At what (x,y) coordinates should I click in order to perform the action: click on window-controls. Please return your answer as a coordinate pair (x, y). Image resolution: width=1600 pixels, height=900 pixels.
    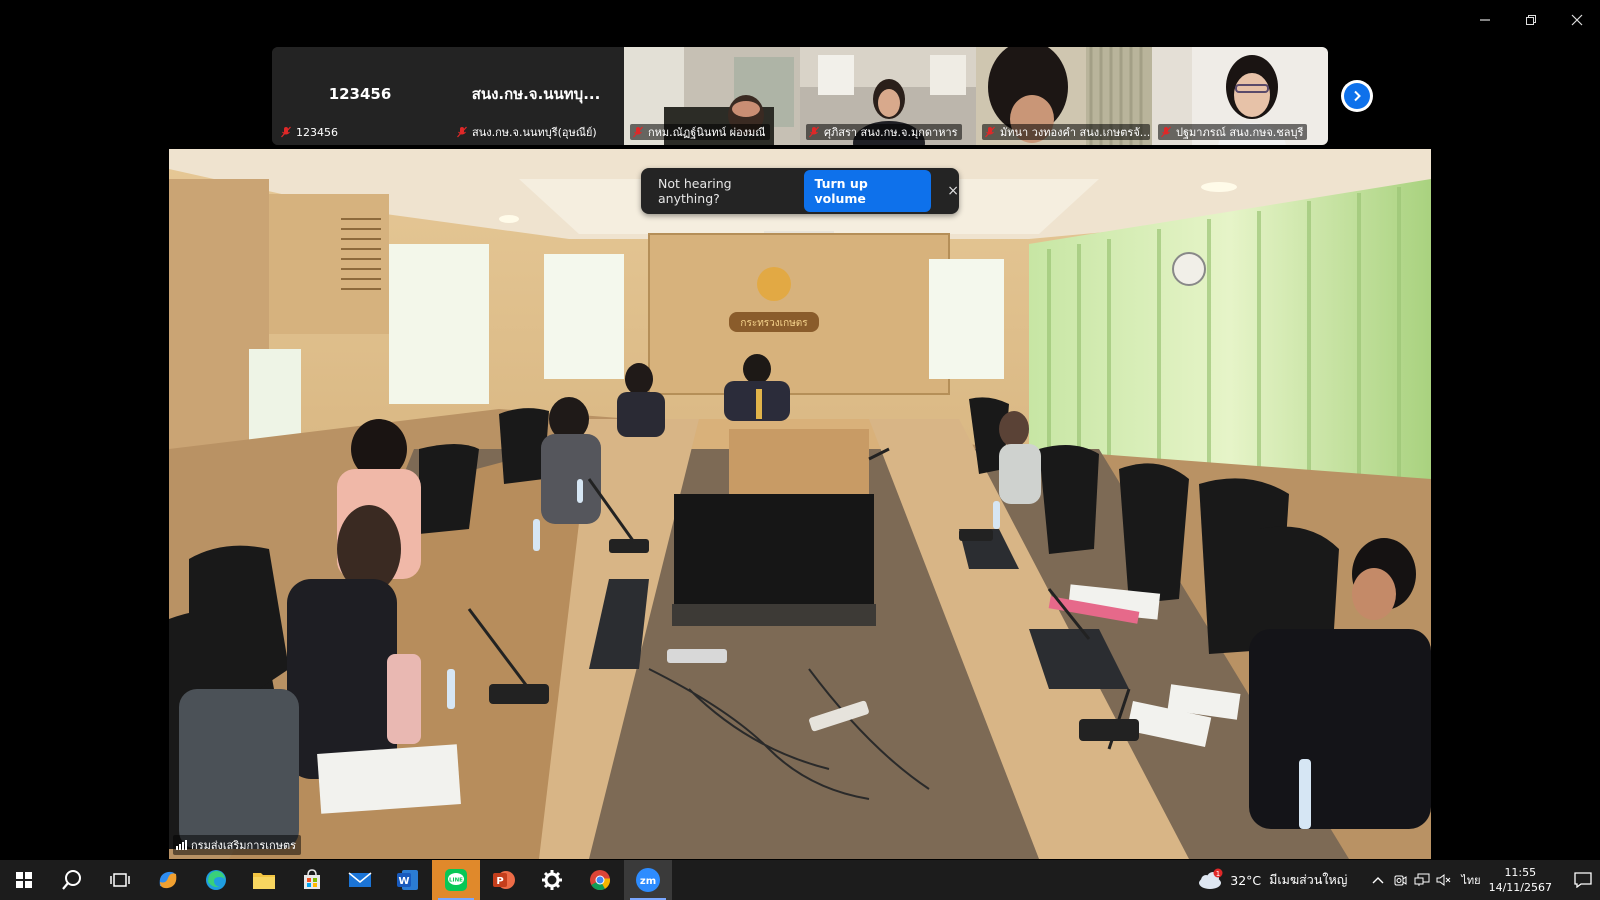
    Looking at the image, I should click on (1531, 20).